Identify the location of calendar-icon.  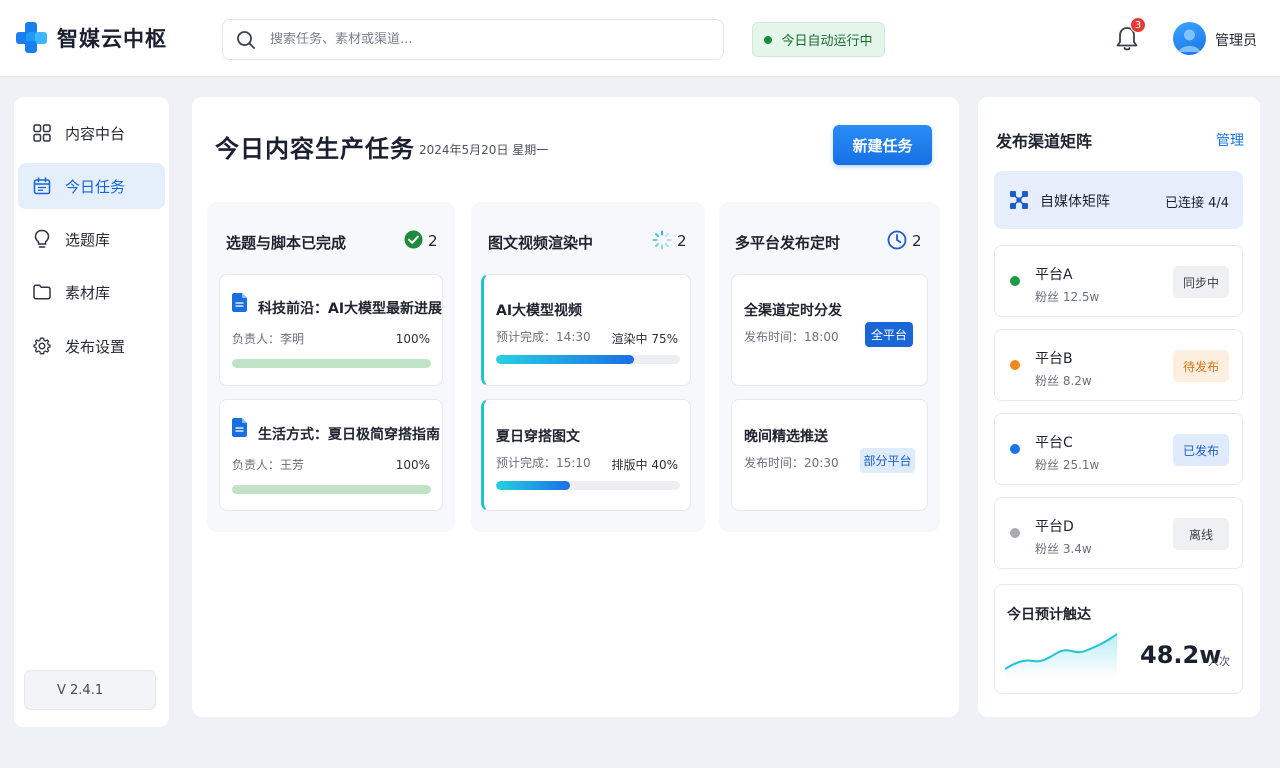
(42, 186).